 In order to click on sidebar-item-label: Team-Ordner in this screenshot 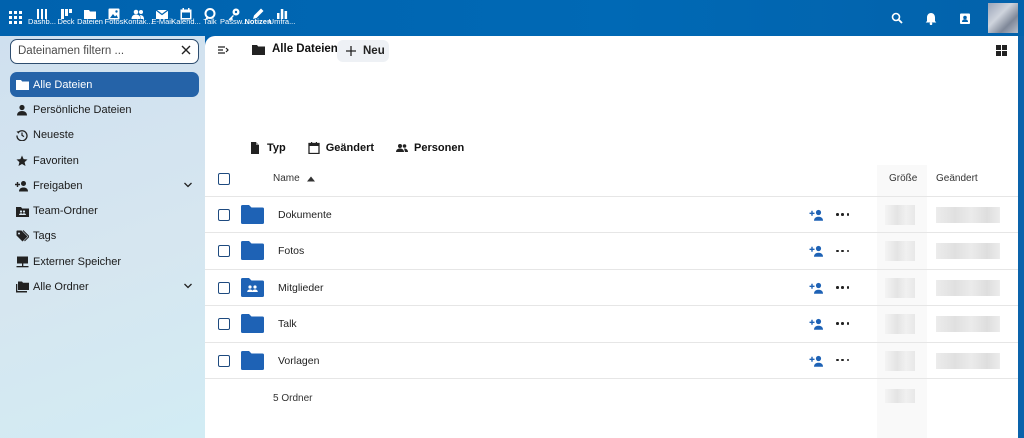, I will do `click(65, 211)`.